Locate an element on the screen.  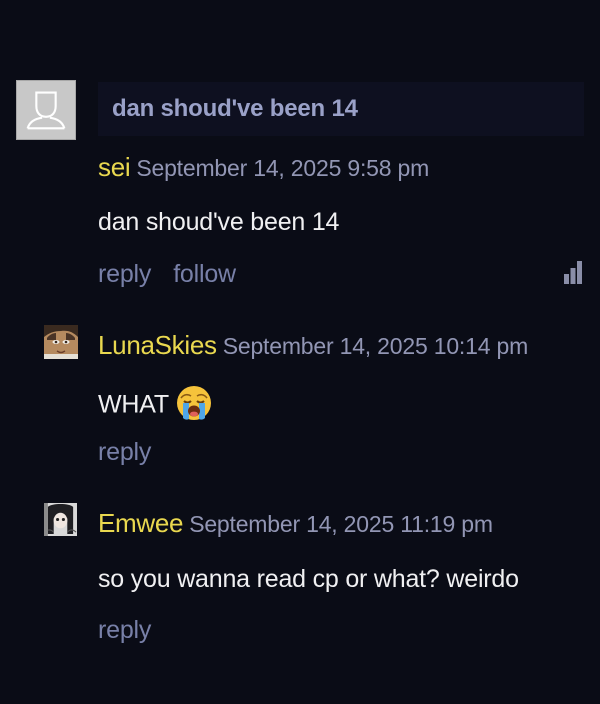
comment-date: September 14, 2025 9:58 pm is located at coordinates (282, 168).